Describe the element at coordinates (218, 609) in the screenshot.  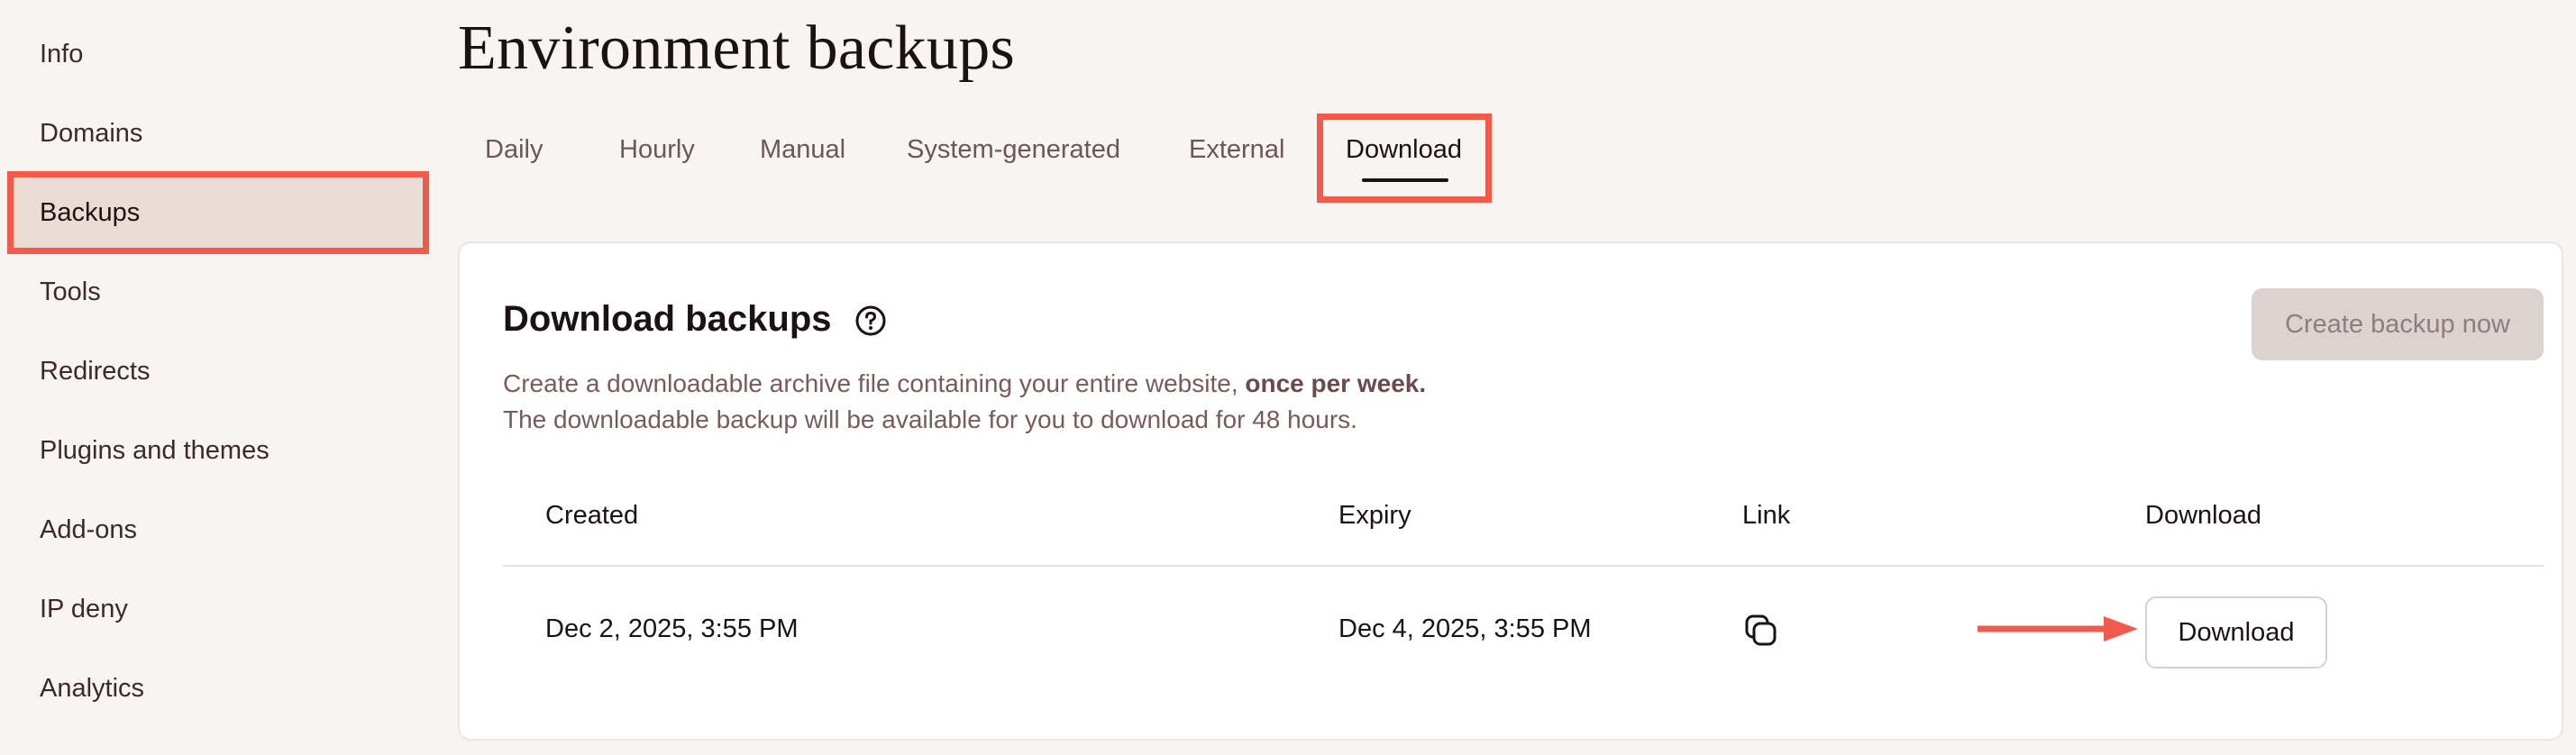
I see `sidebar-item-ip-deny: IP deny` at that location.